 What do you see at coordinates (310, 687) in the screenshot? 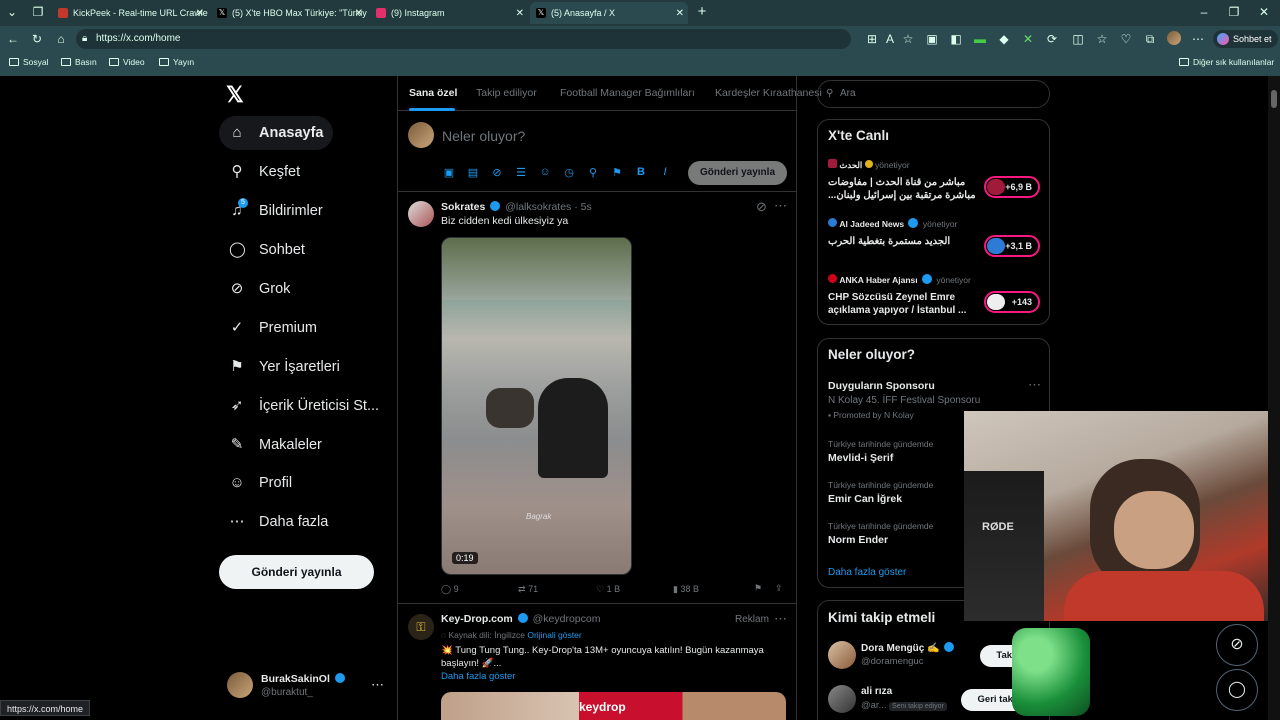
I see `account-switcher: BurakSakinOl @buraktut_ ⋯` at bounding box center [310, 687].